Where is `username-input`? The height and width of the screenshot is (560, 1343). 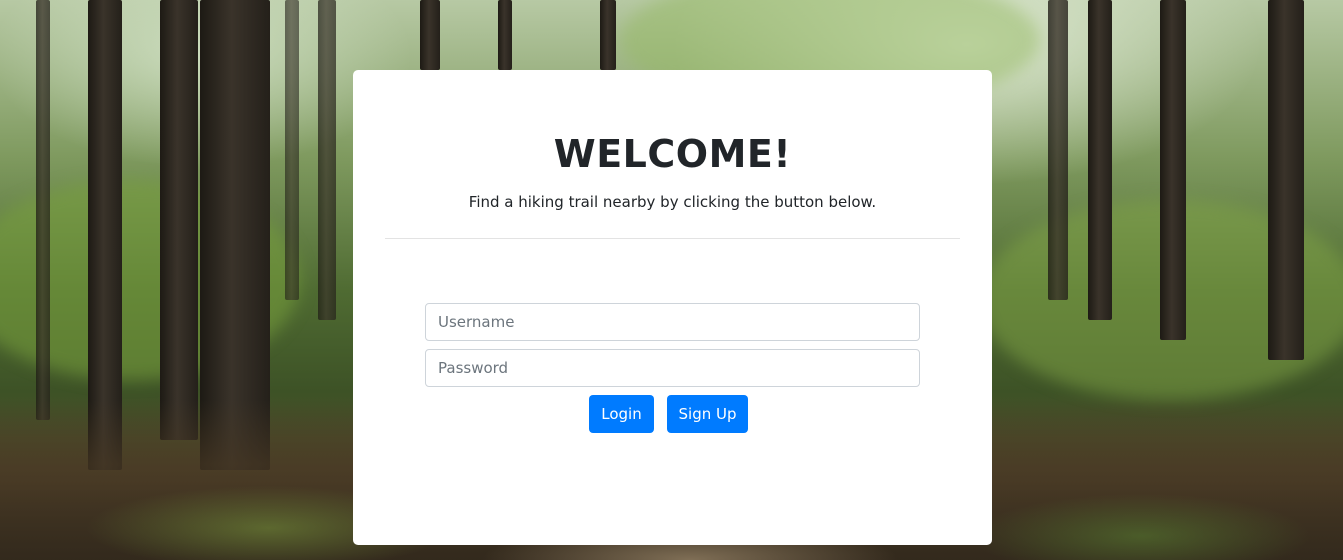 username-input is located at coordinates (672, 322).